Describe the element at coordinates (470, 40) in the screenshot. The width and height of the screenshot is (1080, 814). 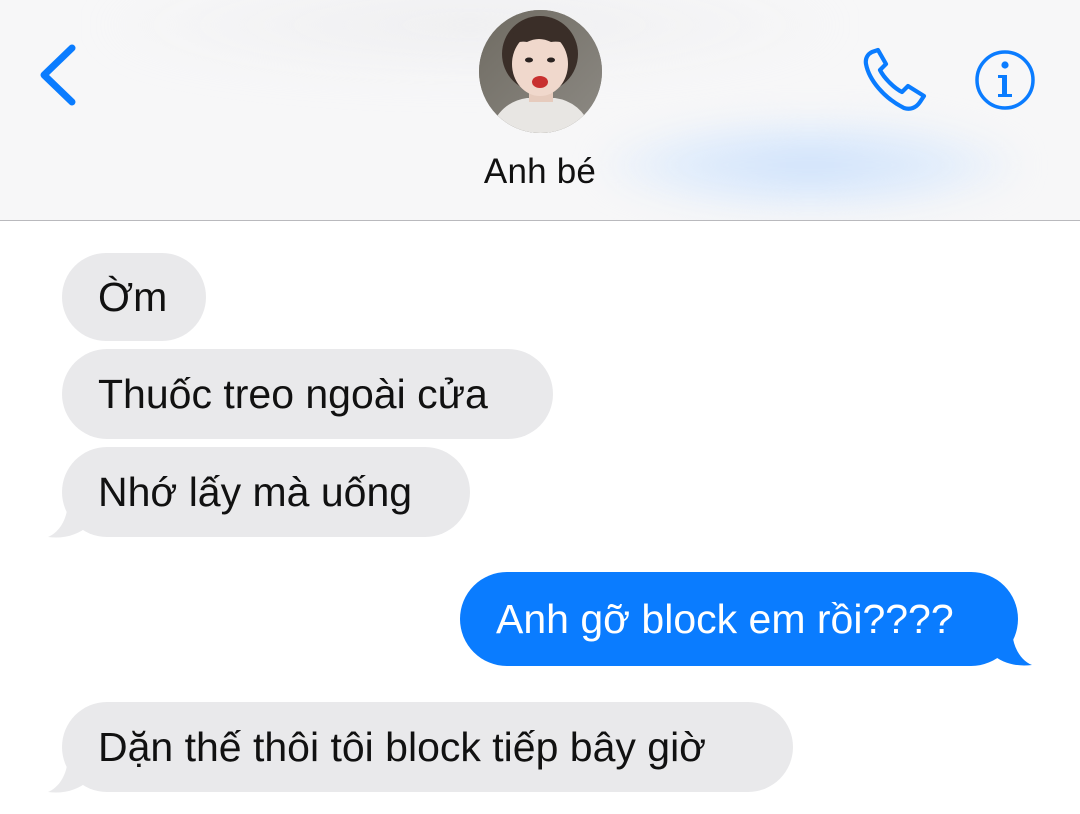
I see `blur-overlay` at that location.